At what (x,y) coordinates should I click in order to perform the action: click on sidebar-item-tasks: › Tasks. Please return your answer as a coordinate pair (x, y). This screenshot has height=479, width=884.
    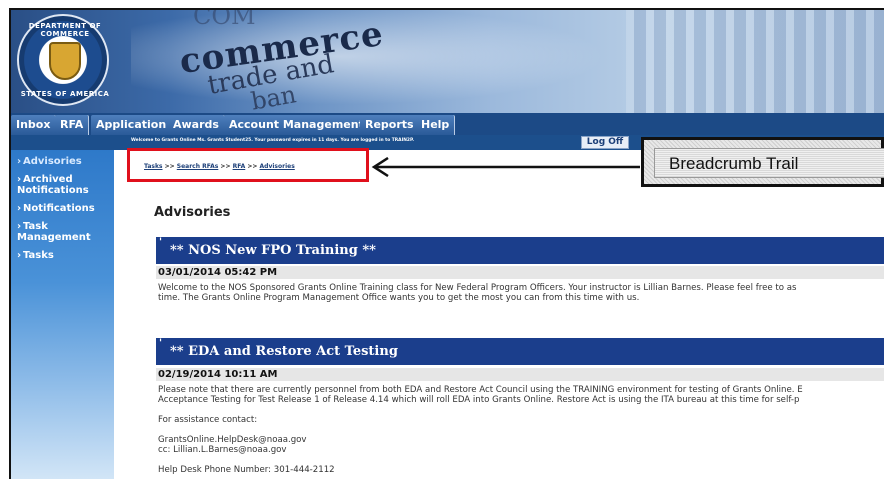
    Looking at the image, I should click on (35, 255).